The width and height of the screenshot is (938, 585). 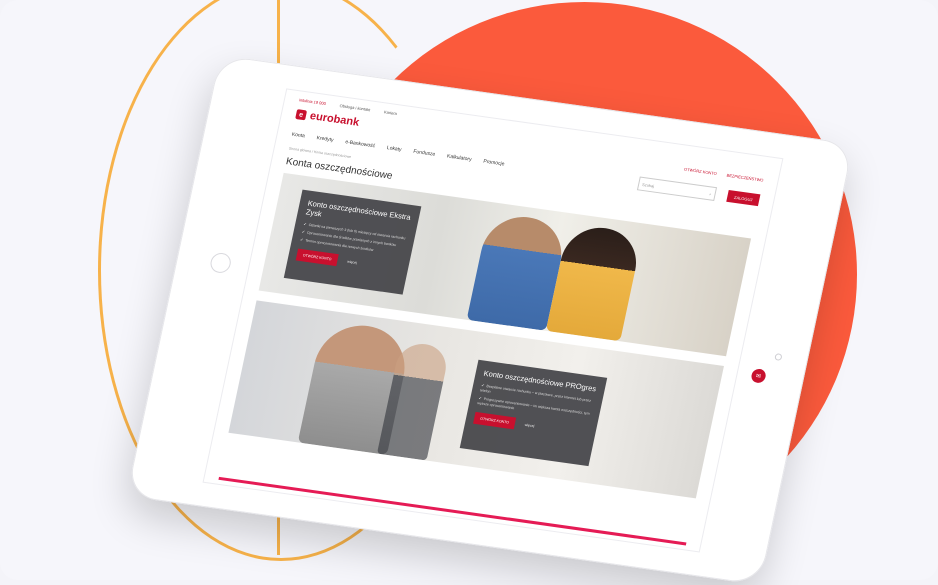 What do you see at coordinates (758, 376) in the screenshot?
I see `chat-fab-icon: ✉` at bounding box center [758, 376].